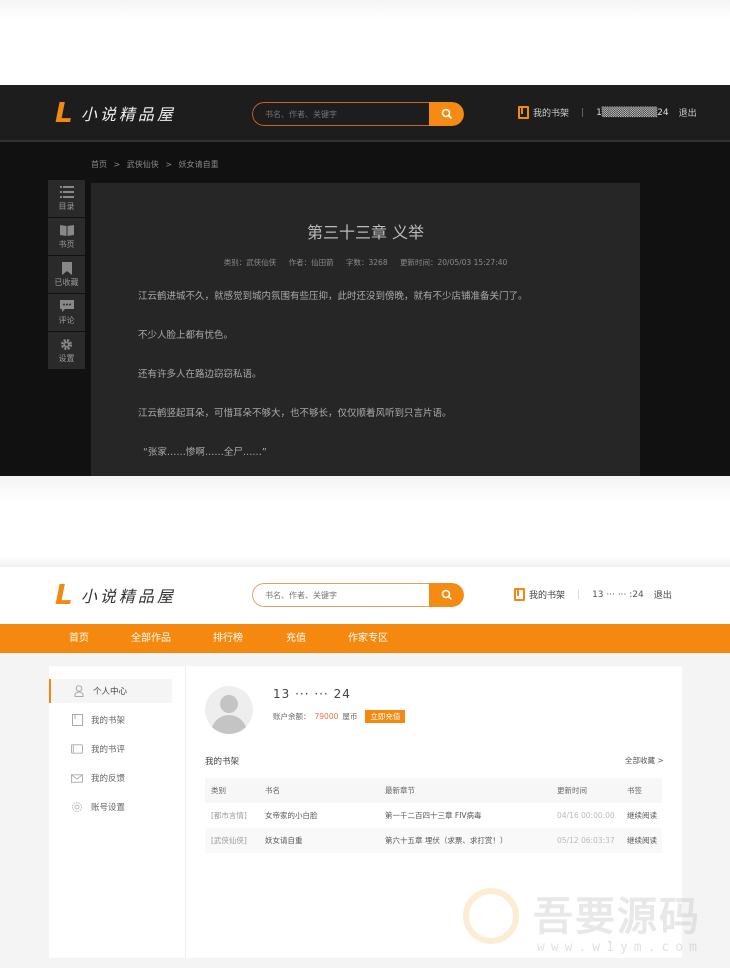 This screenshot has height=968, width=730. I want to click on avatar-head, so click(229, 704).